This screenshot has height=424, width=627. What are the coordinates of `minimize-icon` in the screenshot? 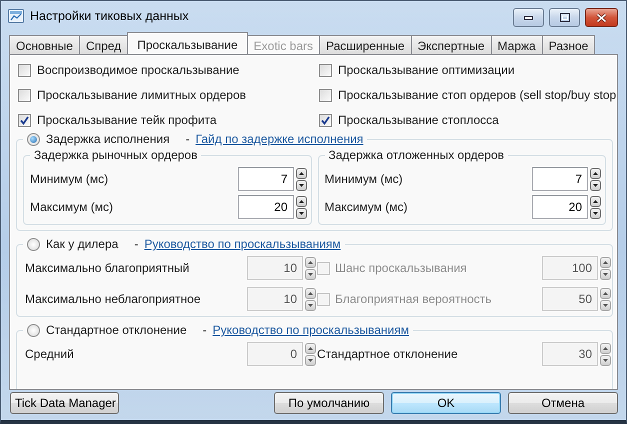 It's located at (528, 18).